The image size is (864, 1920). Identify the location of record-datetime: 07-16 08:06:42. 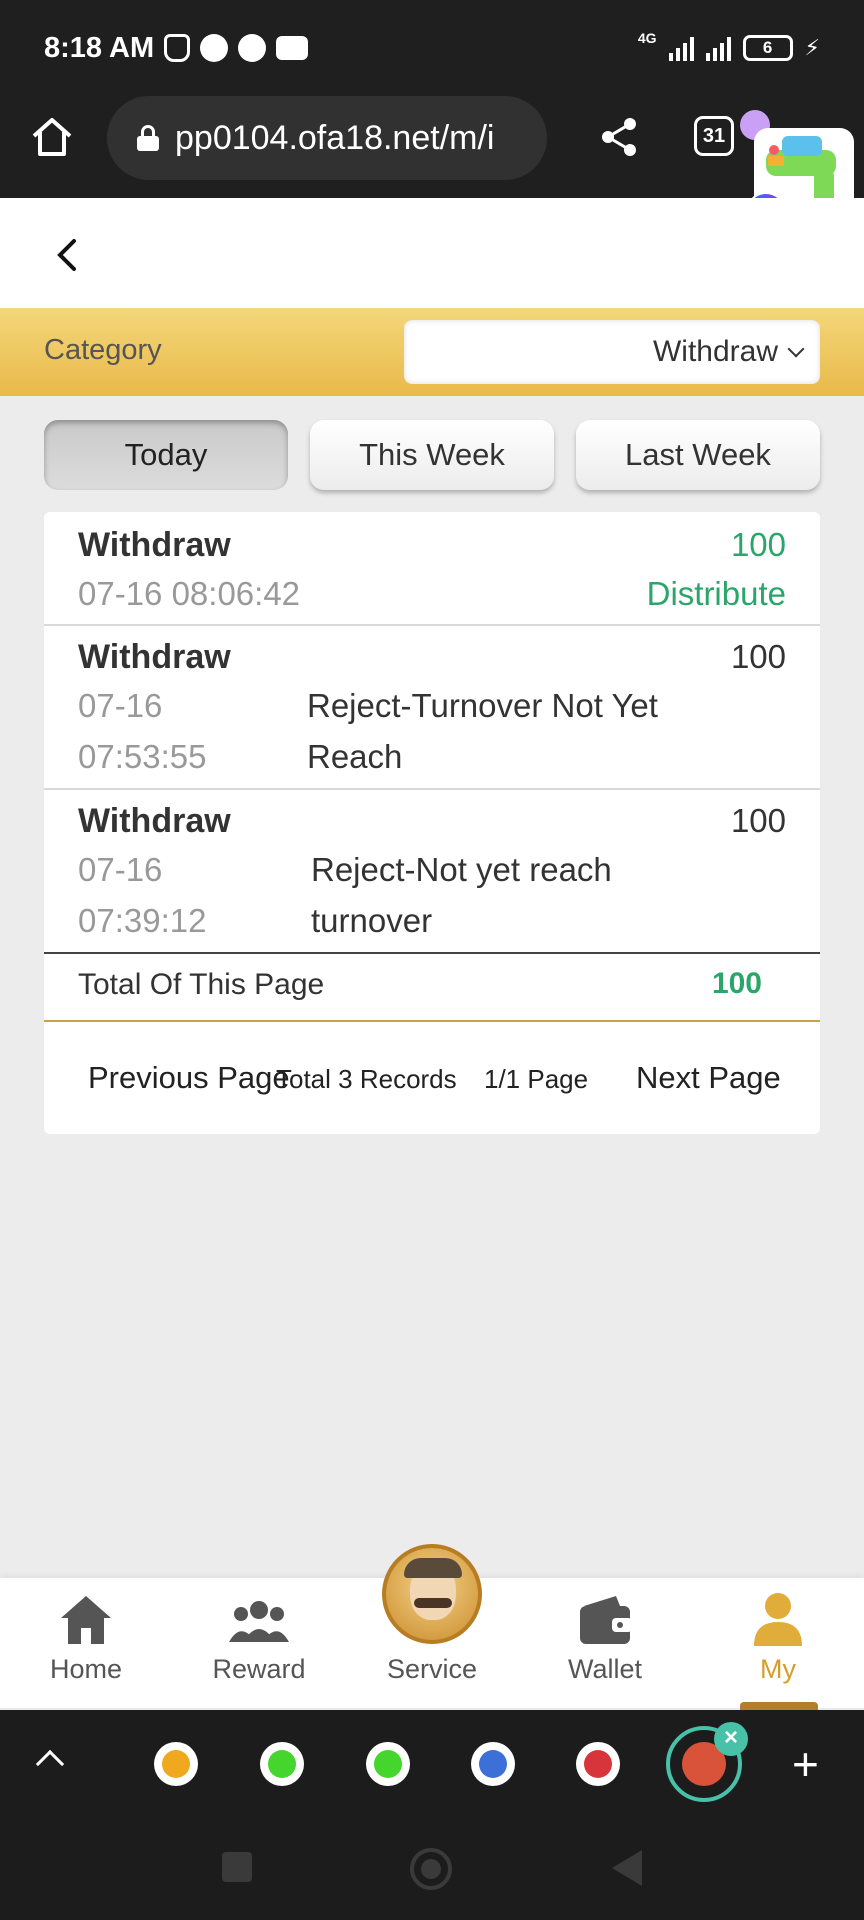
(189, 593).